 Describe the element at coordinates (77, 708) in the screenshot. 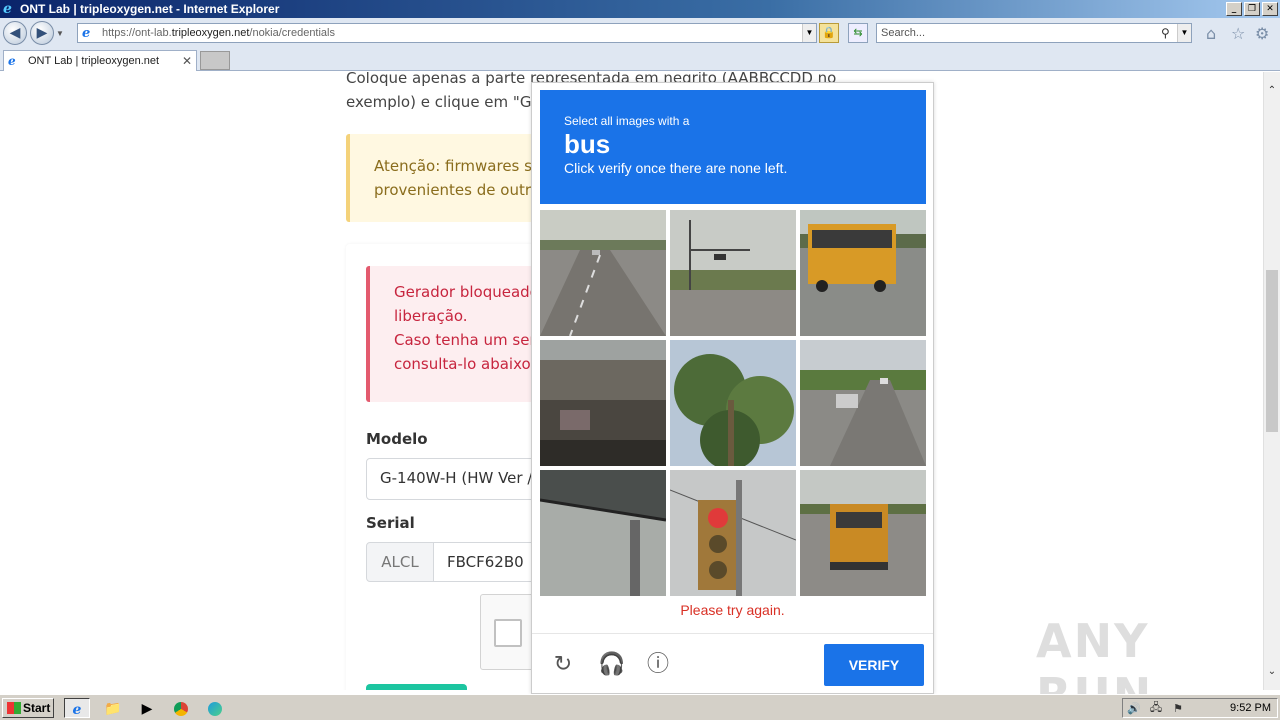

I see `taskbar-ie-icon: e` at that location.